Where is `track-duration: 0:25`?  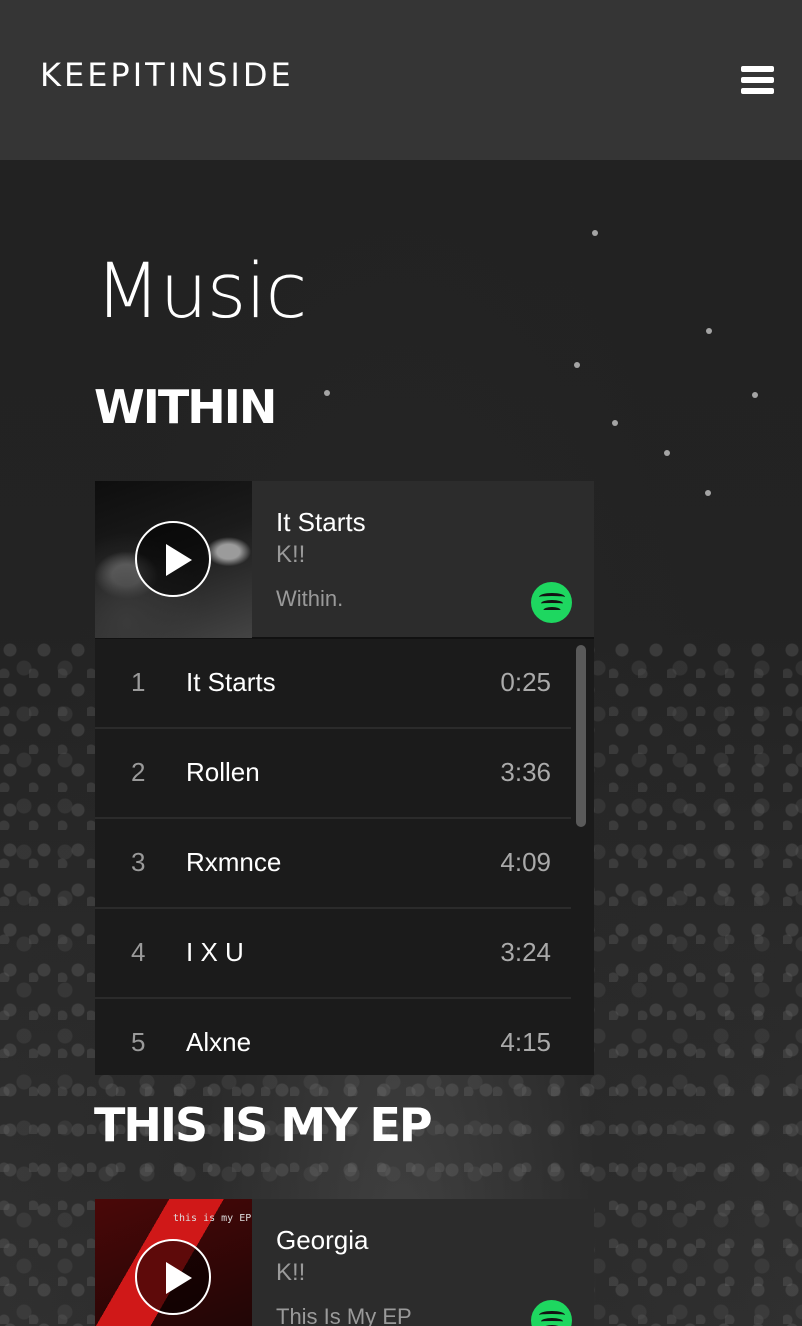
track-duration: 0:25 is located at coordinates (525, 682).